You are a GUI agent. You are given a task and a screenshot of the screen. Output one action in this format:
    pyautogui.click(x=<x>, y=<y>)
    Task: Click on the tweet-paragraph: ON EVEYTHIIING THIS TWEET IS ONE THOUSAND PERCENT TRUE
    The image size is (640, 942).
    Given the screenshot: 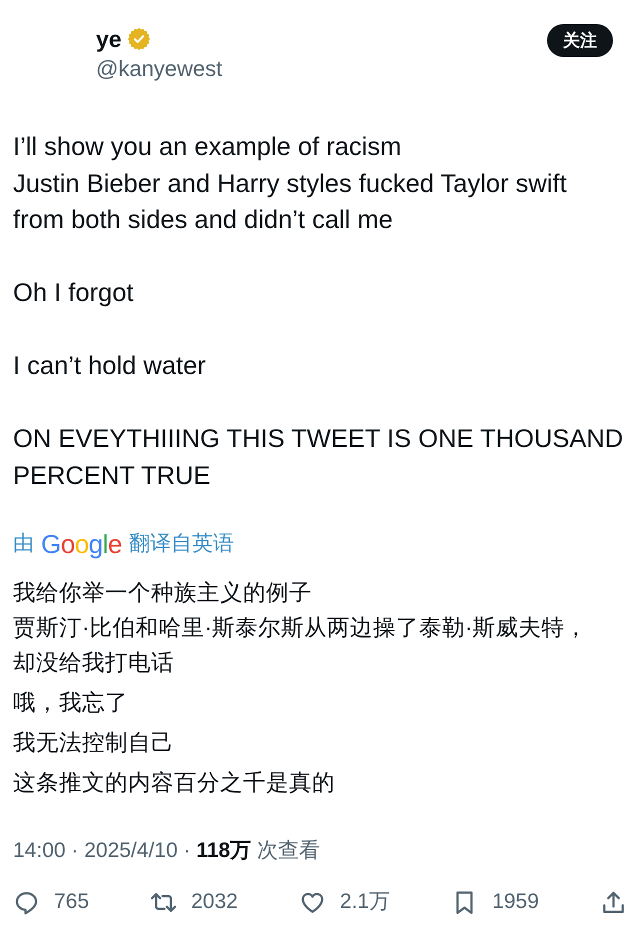 What is the action you would take?
    pyautogui.click(x=318, y=458)
    